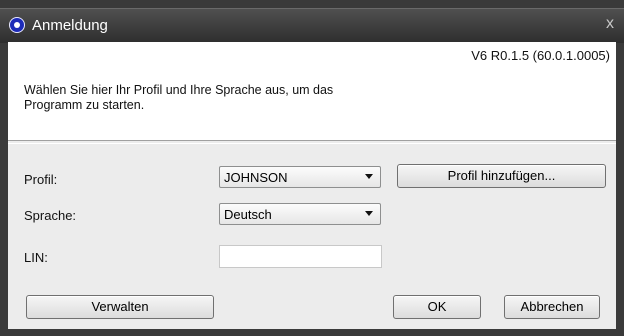 The width and height of the screenshot is (624, 336). Describe the element at coordinates (70, 25) in the screenshot. I see `window-title: Anmeldung` at that location.